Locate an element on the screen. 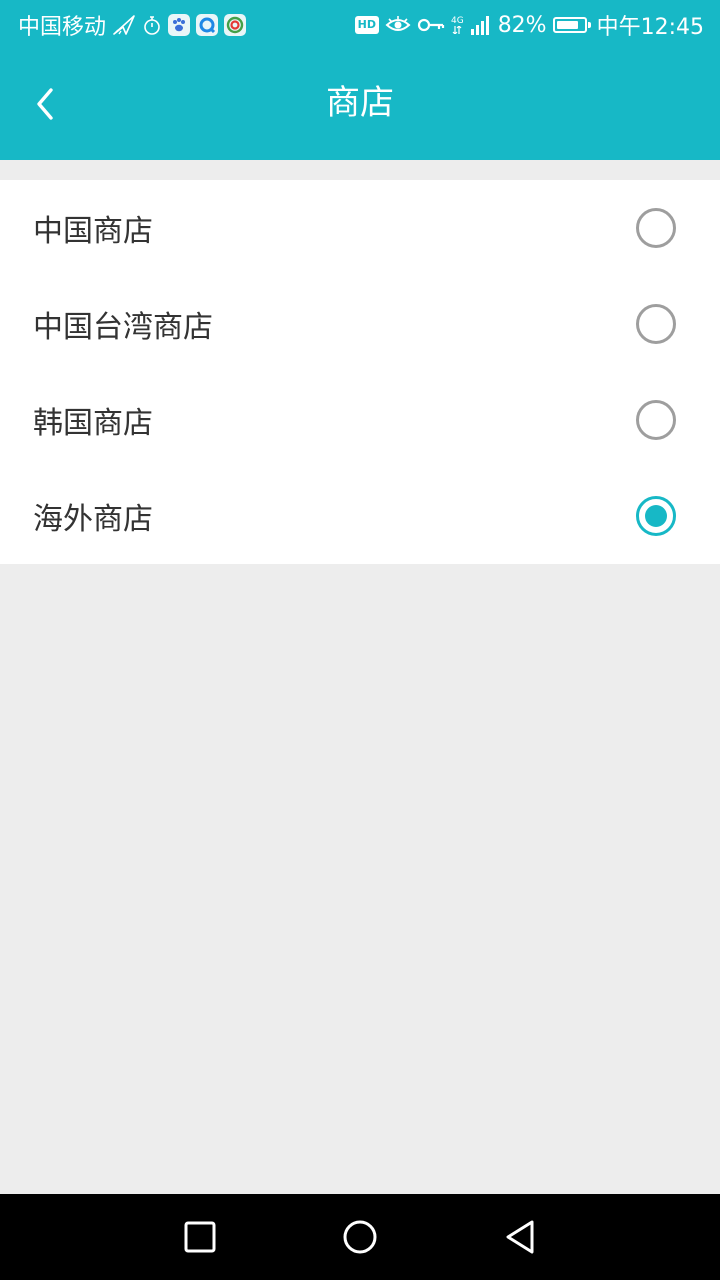 The image size is (720, 1280). network-type: 4G is located at coordinates (457, 25).